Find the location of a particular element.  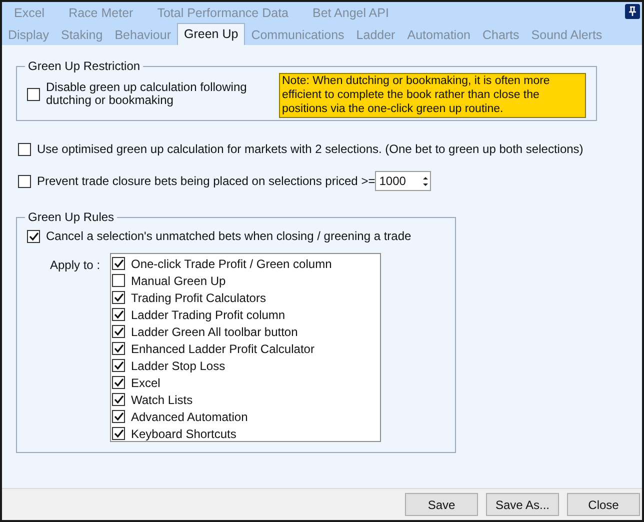

checkbox-label: Disable green up calculation following dutching or bookmaking is located at coordinates (147, 94).